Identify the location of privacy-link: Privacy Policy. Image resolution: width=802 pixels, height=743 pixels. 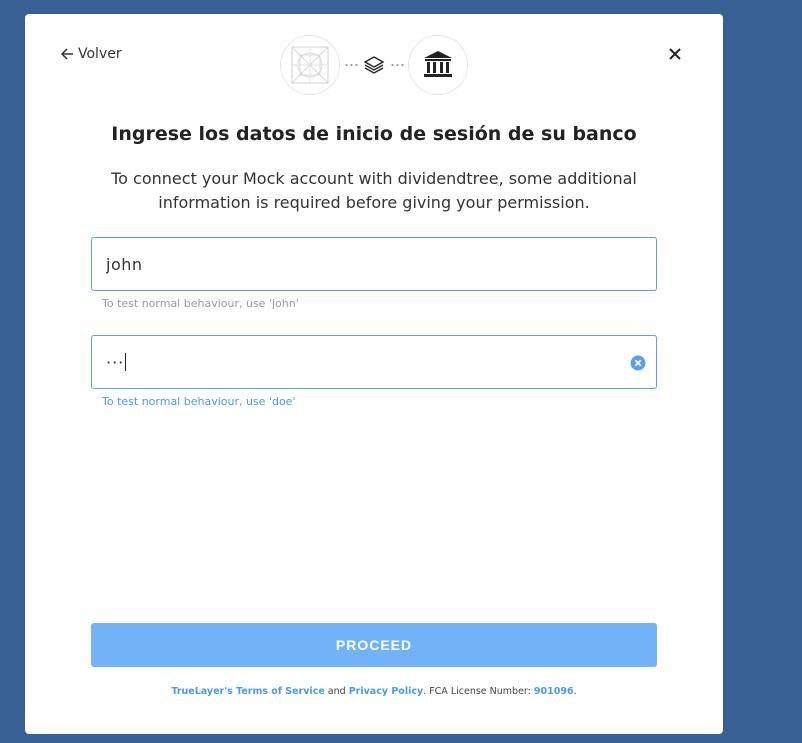
(386, 691).